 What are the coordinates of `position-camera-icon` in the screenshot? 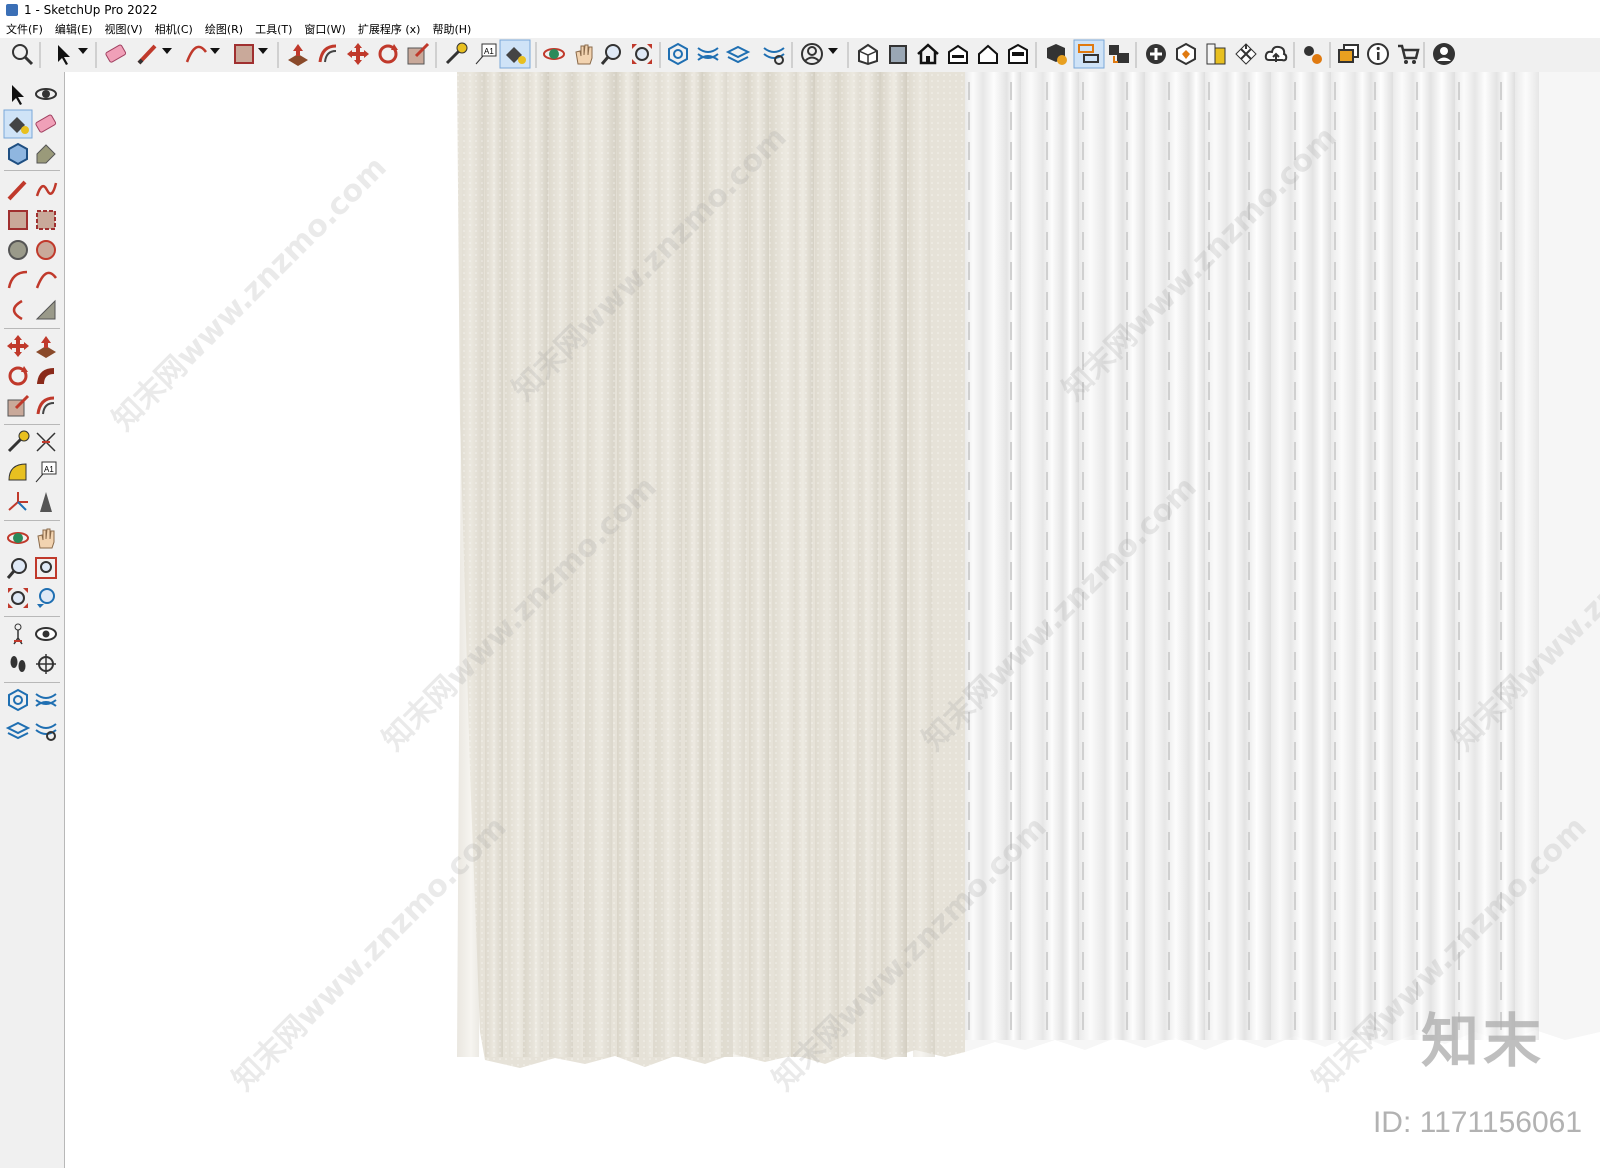 It's located at (18, 634).